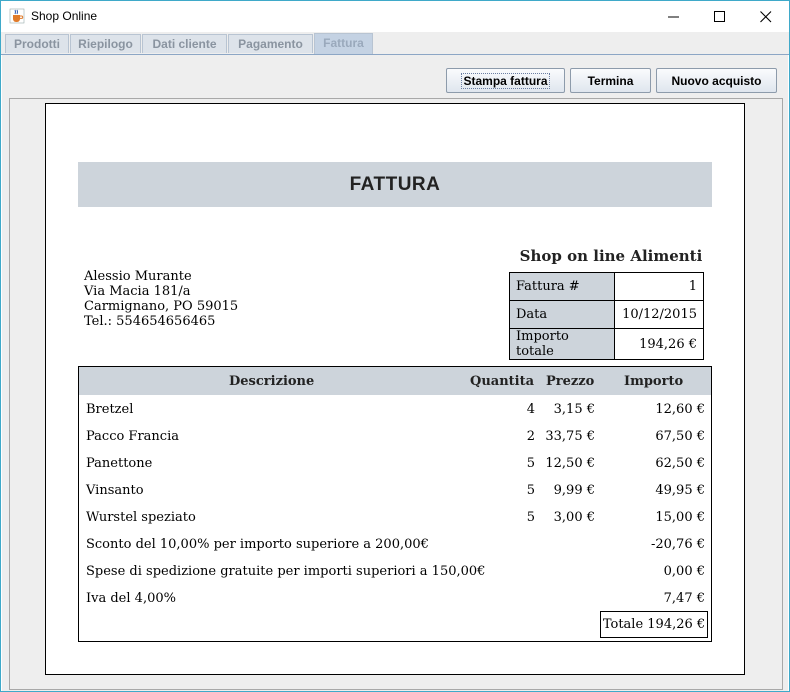  What do you see at coordinates (684, 598) in the screenshot?
I see `adjustment-amount: 7,47 €` at bounding box center [684, 598].